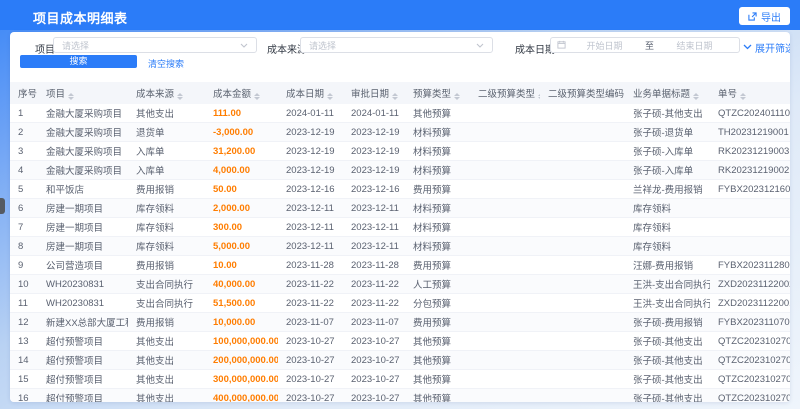 The height and width of the screenshot is (409, 800). I want to click on cell-doc-no: RK20231219003, so click(750, 151).